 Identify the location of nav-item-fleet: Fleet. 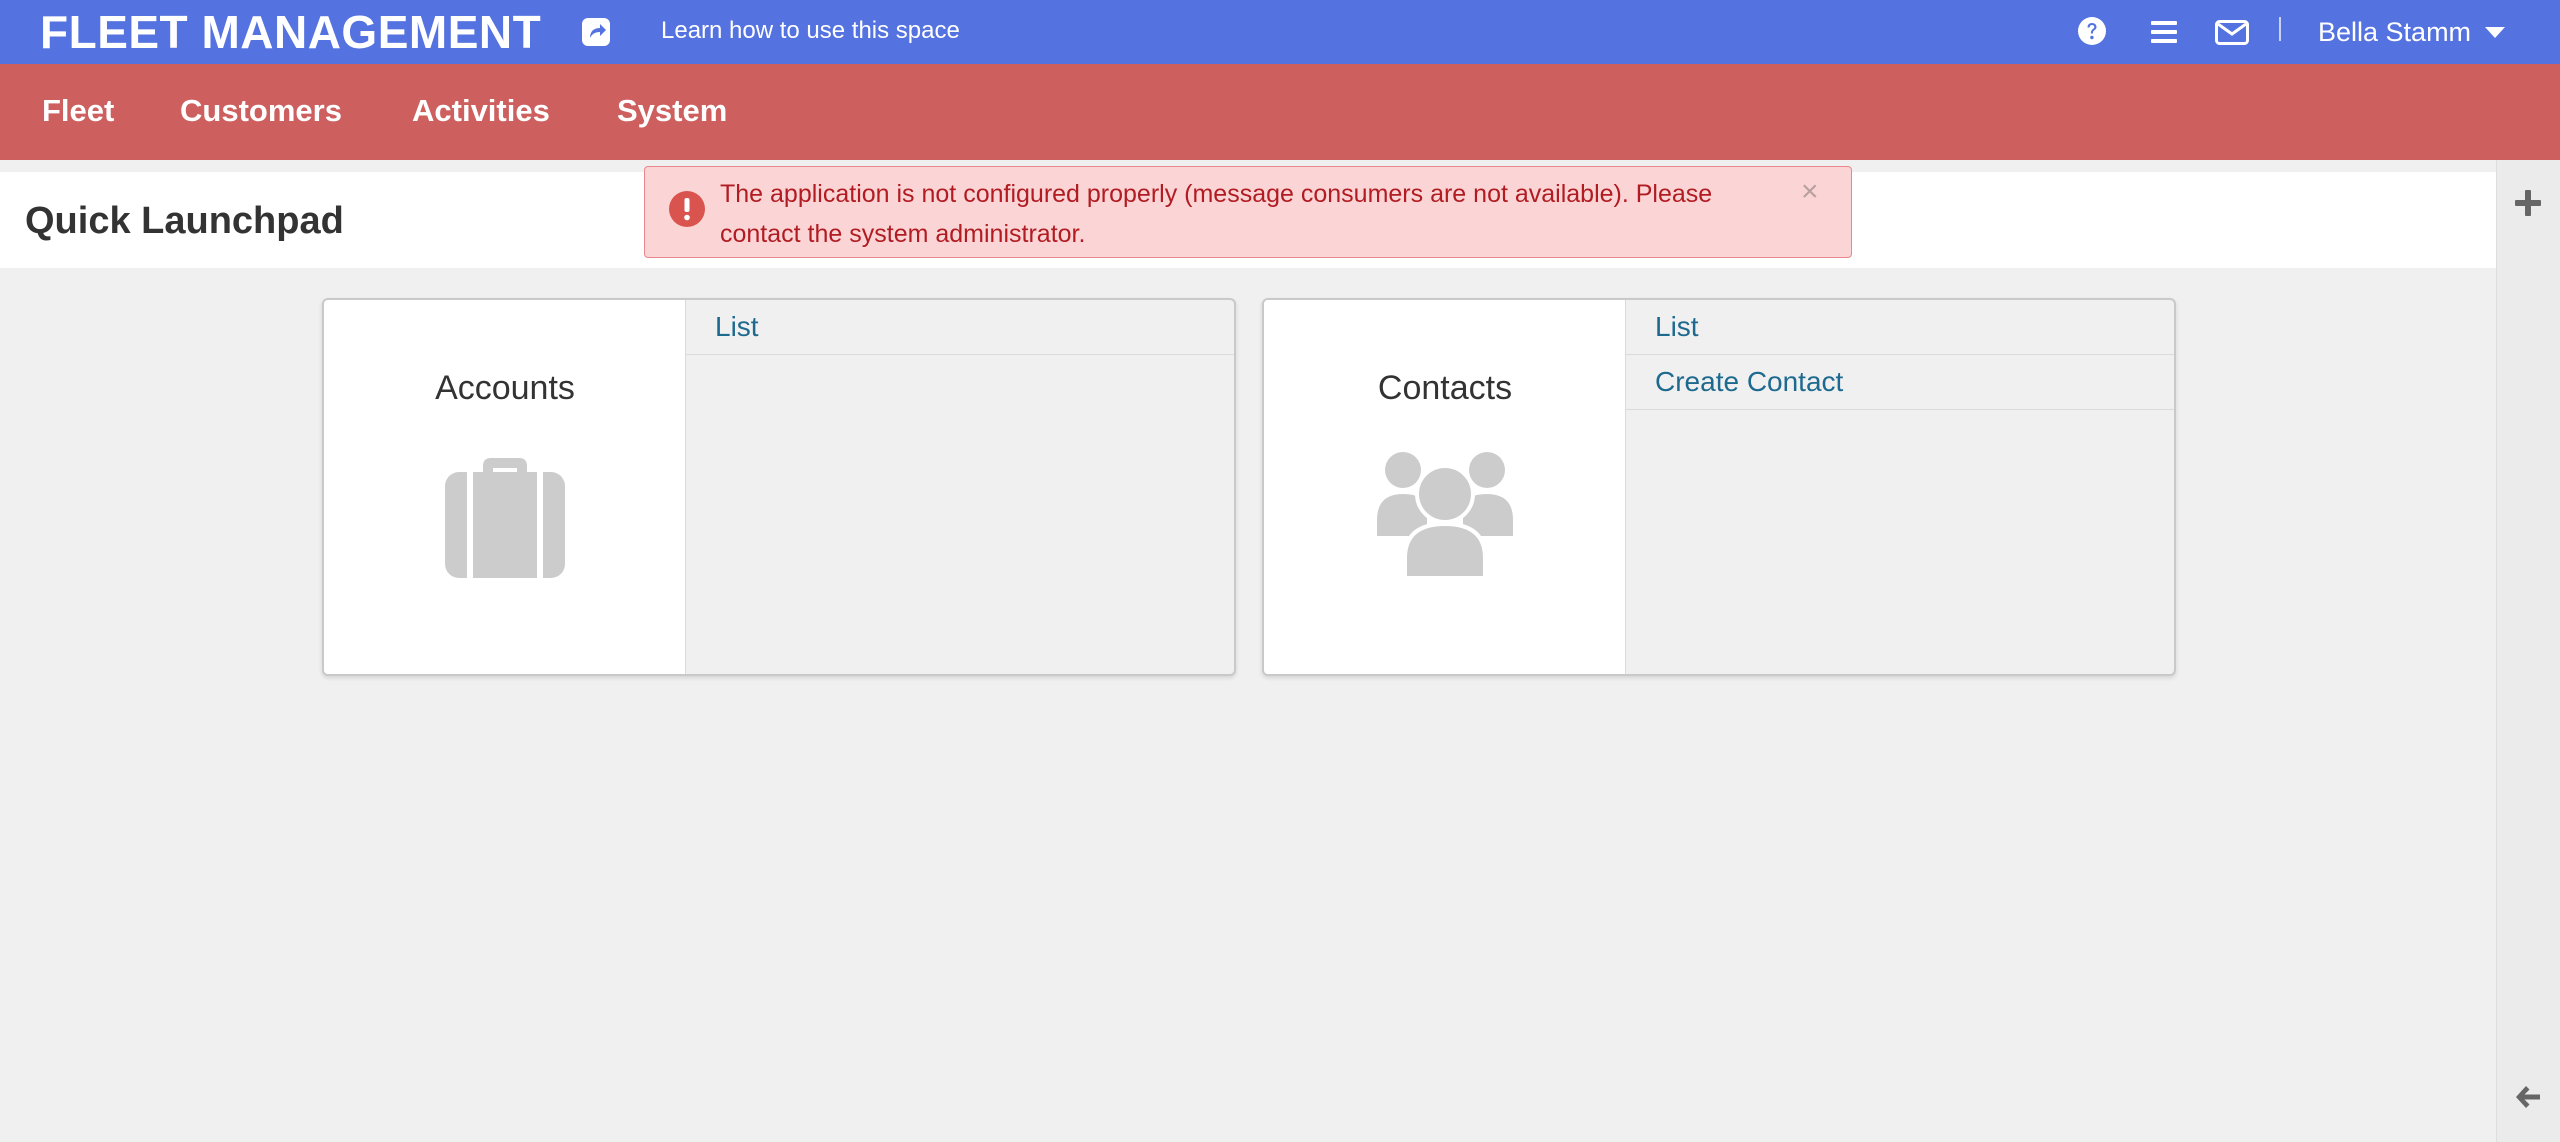
(78, 111).